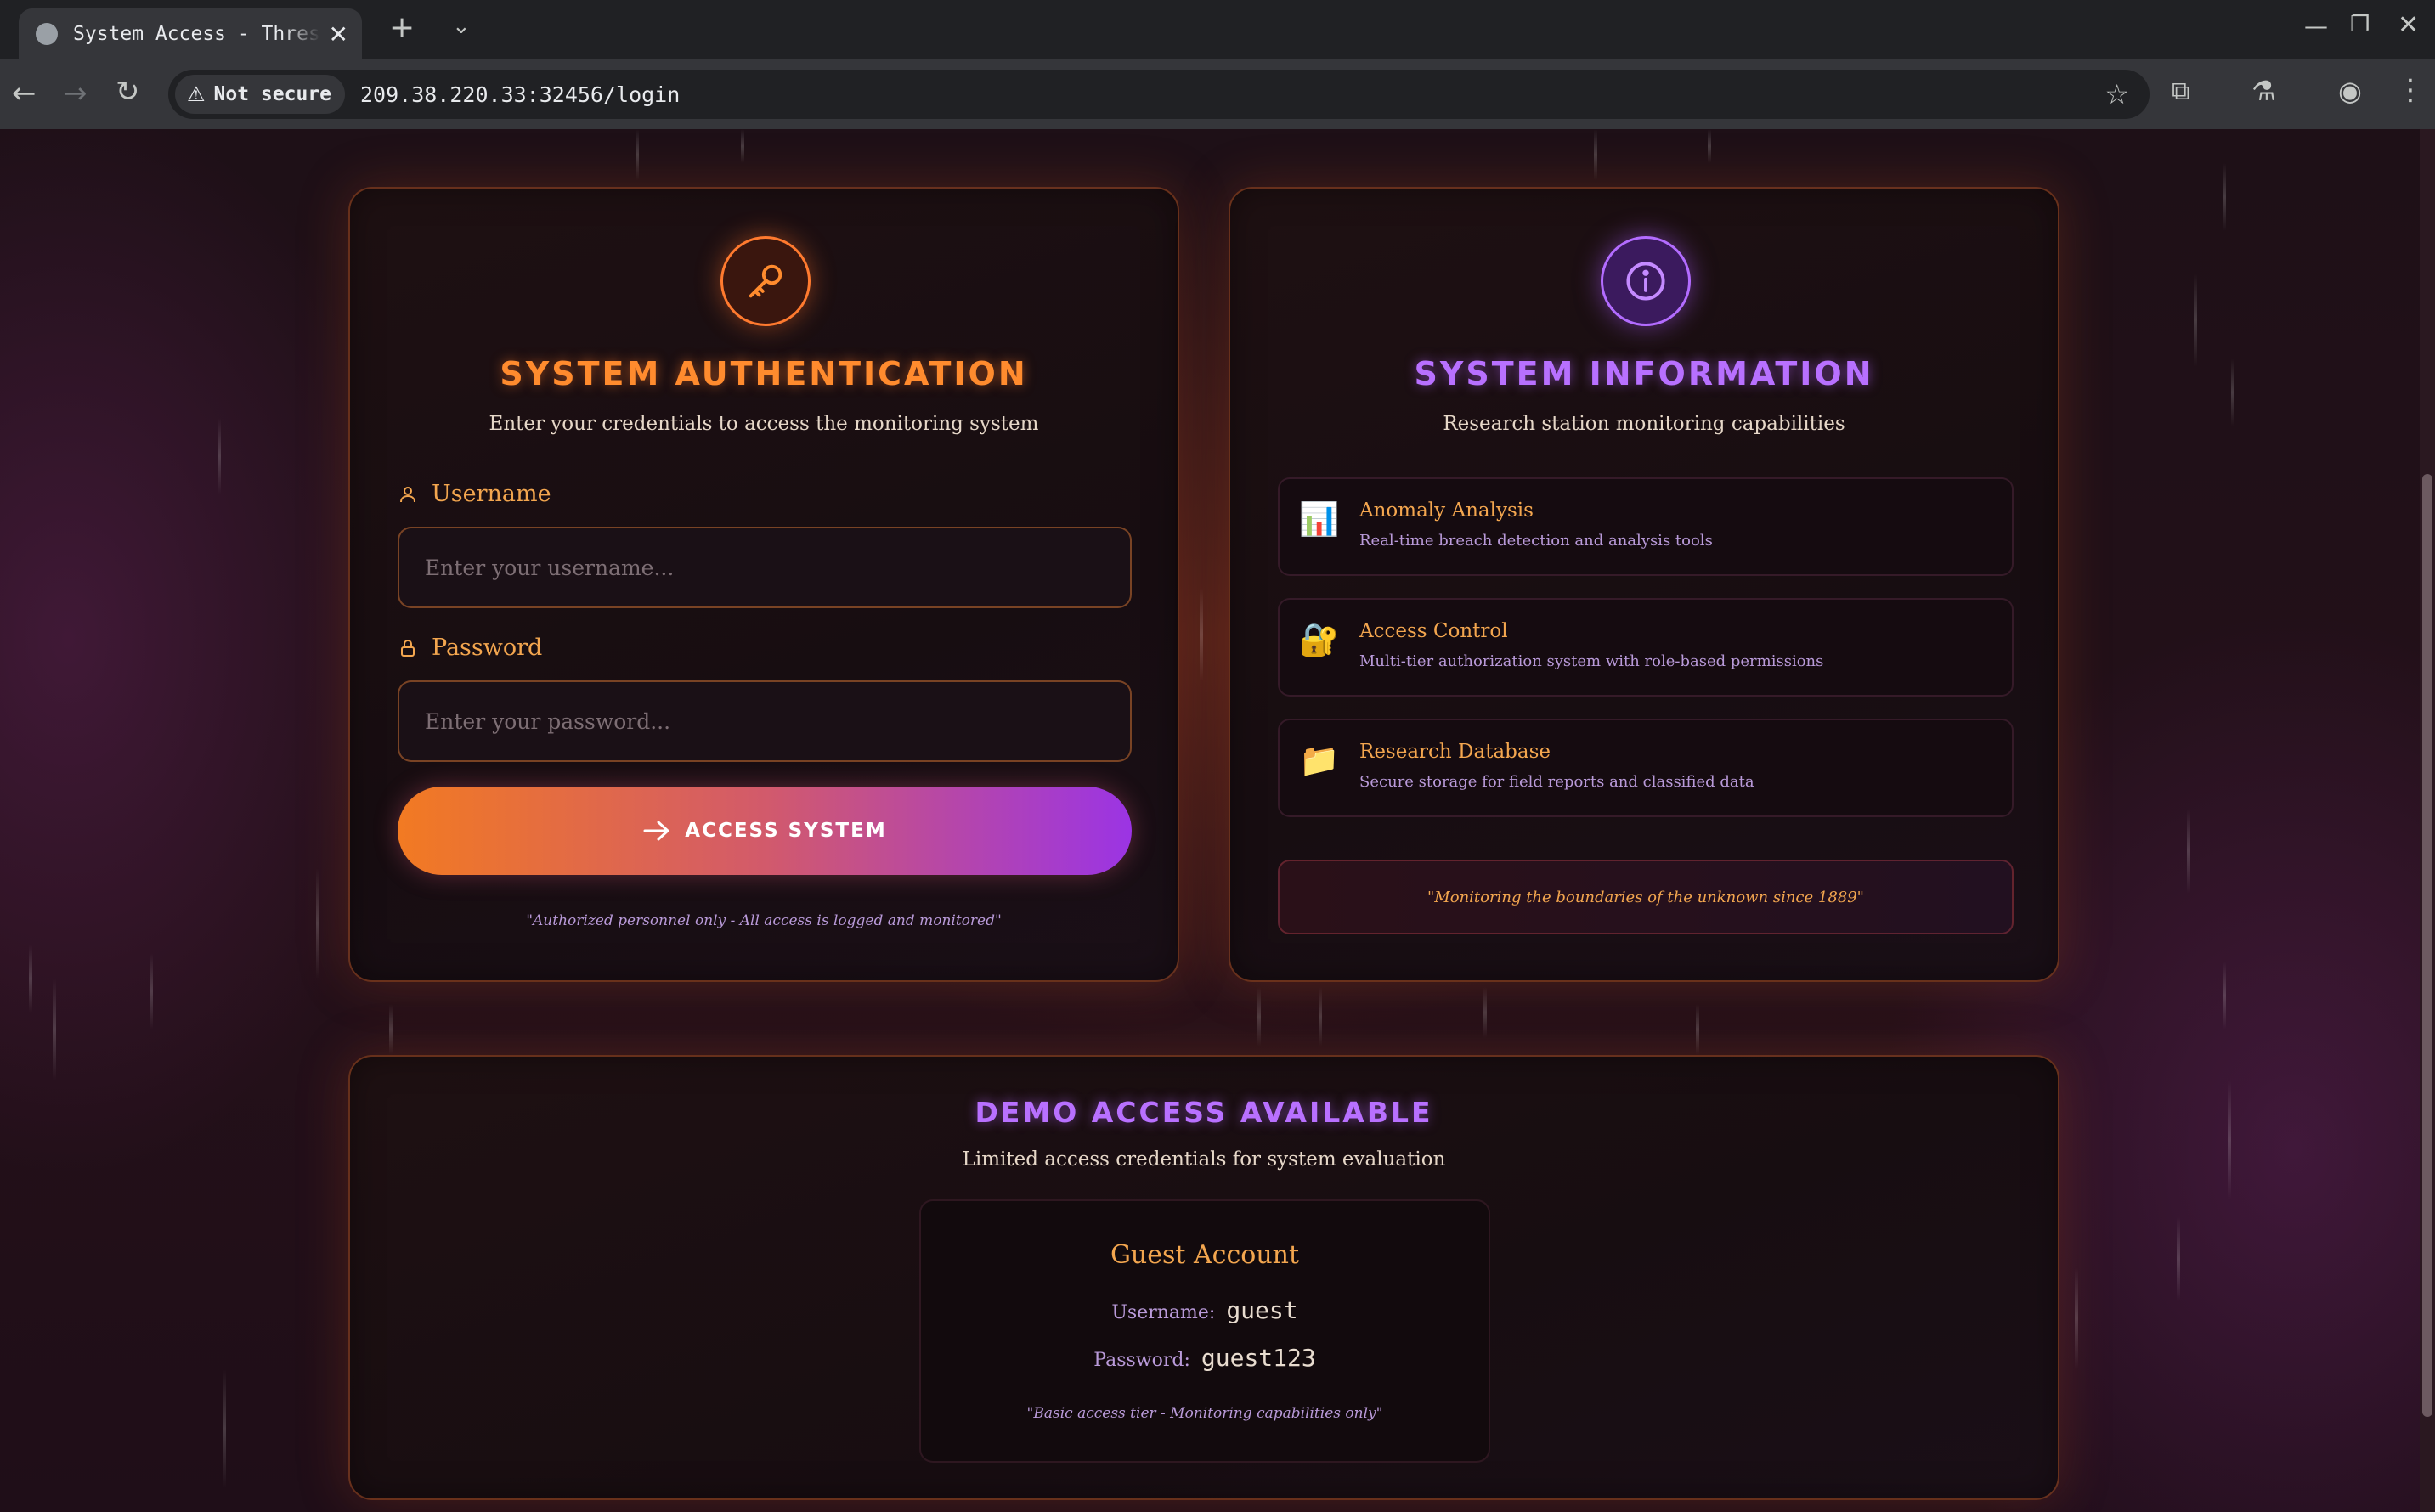 The height and width of the screenshot is (1512, 2435). Describe the element at coordinates (491, 494) in the screenshot. I see `username-label: Username` at that location.